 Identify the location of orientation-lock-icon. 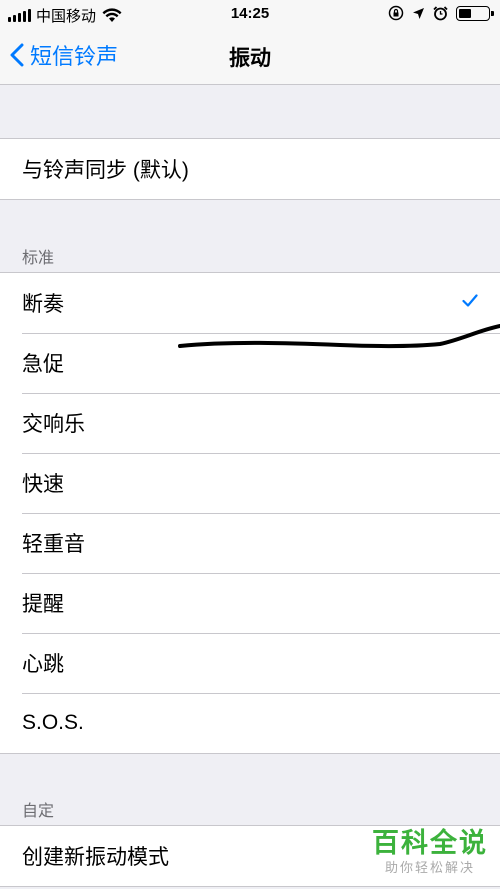
(396, 13).